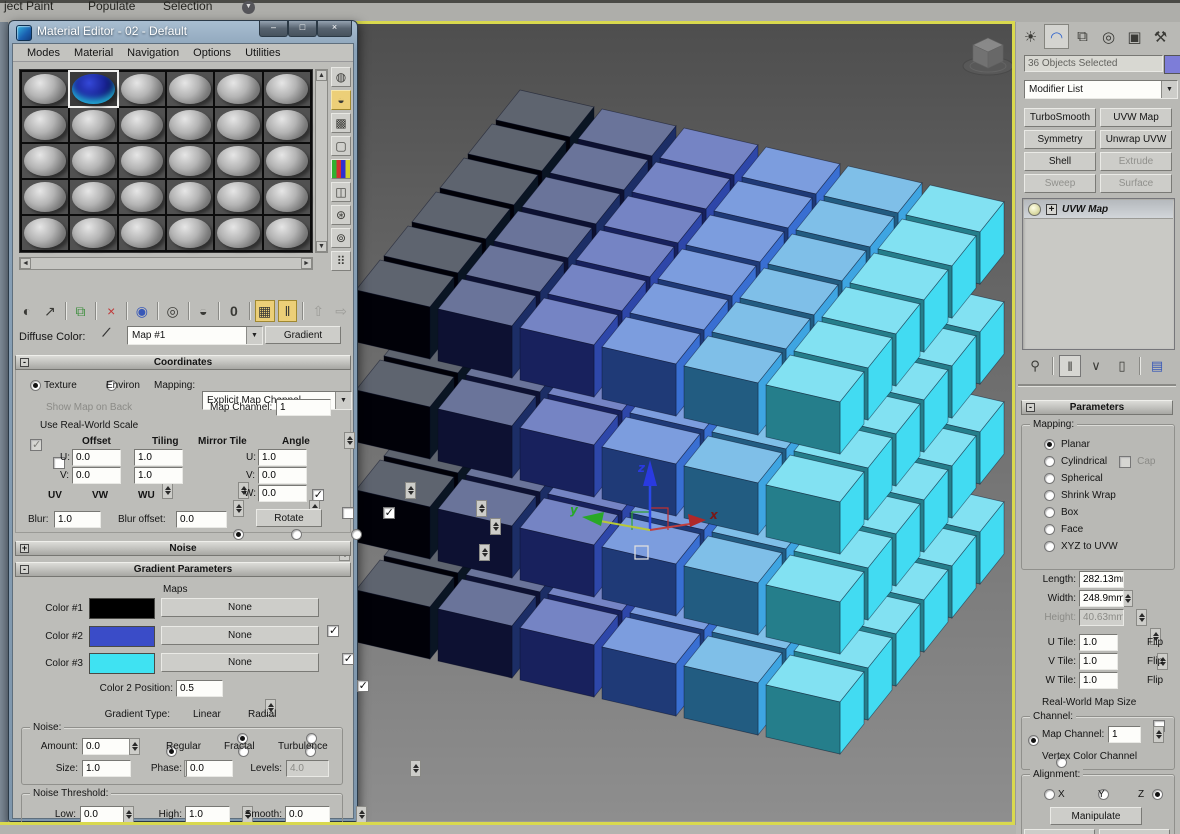  What do you see at coordinates (282, 475) in the screenshot?
I see `v-angle-field: 0.0` at bounding box center [282, 475].